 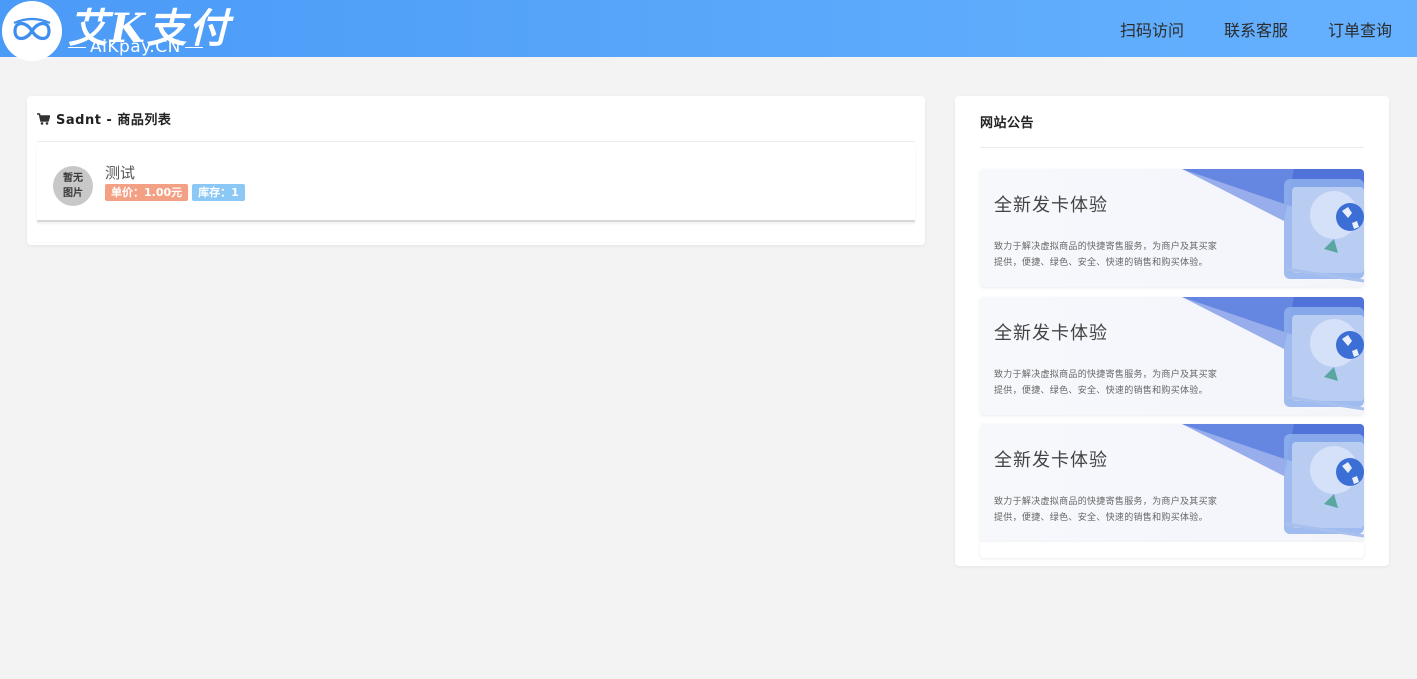 What do you see at coordinates (1152, 29) in the screenshot?
I see `nav-scan-access: 扫码访问` at bounding box center [1152, 29].